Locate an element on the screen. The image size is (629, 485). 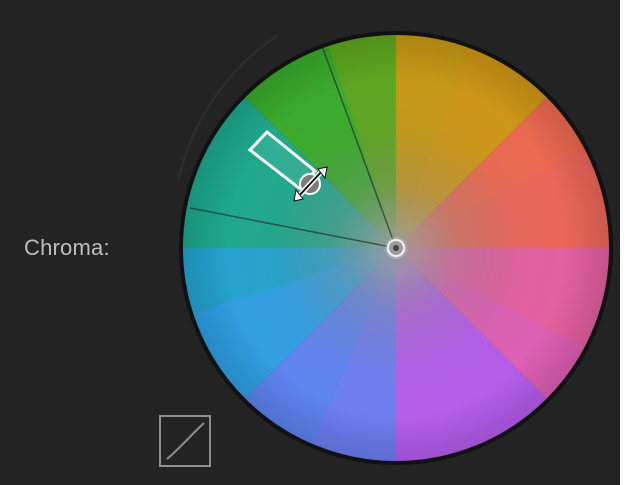
curve-button is located at coordinates (185, 441).